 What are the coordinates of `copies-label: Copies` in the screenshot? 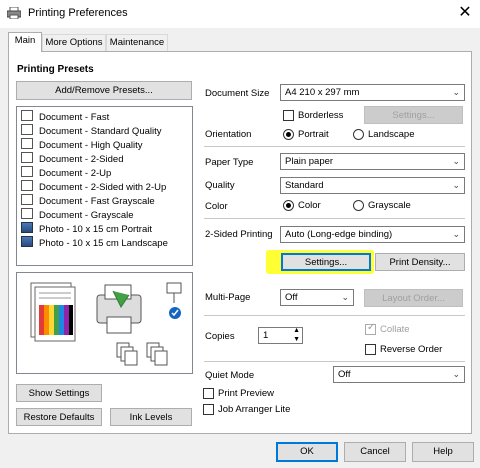 It's located at (220, 336).